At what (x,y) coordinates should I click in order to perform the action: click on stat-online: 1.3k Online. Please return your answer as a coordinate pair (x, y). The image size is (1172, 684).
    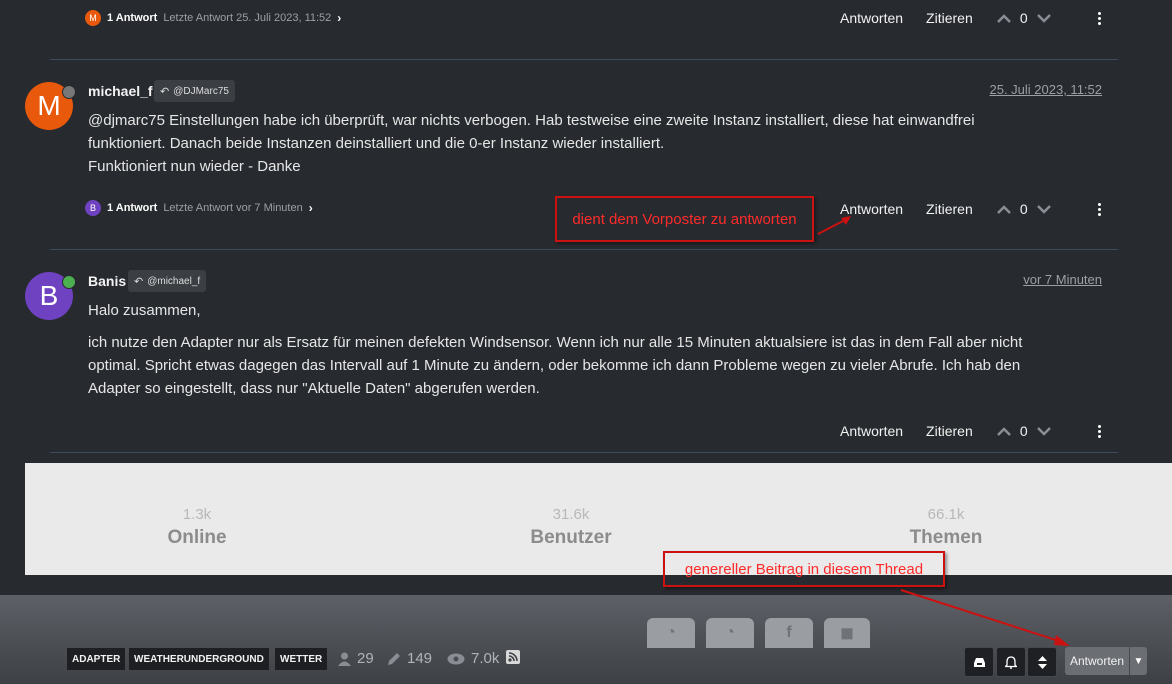
    Looking at the image, I should click on (197, 527).